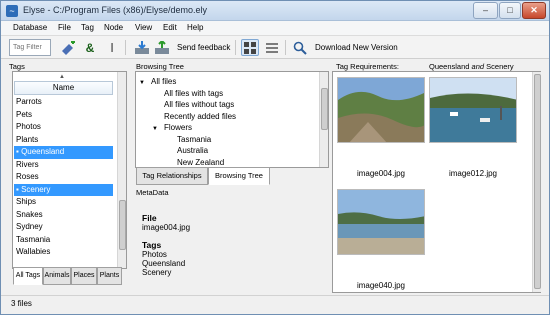 The image size is (550, 315). What do you see at coordinates (68, 47) in the screenshot?
I see `add-tag-icon` at bounding box center [68, 47].